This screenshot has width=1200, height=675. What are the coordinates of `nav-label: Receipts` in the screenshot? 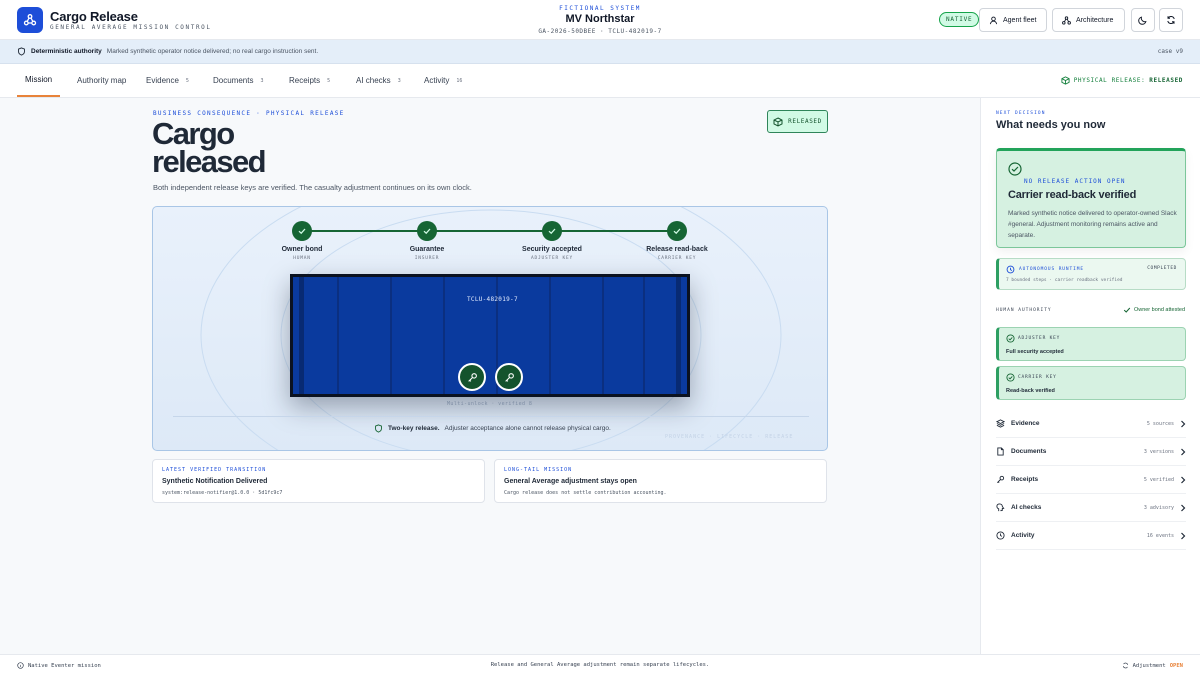 It's located at (1025, 479).